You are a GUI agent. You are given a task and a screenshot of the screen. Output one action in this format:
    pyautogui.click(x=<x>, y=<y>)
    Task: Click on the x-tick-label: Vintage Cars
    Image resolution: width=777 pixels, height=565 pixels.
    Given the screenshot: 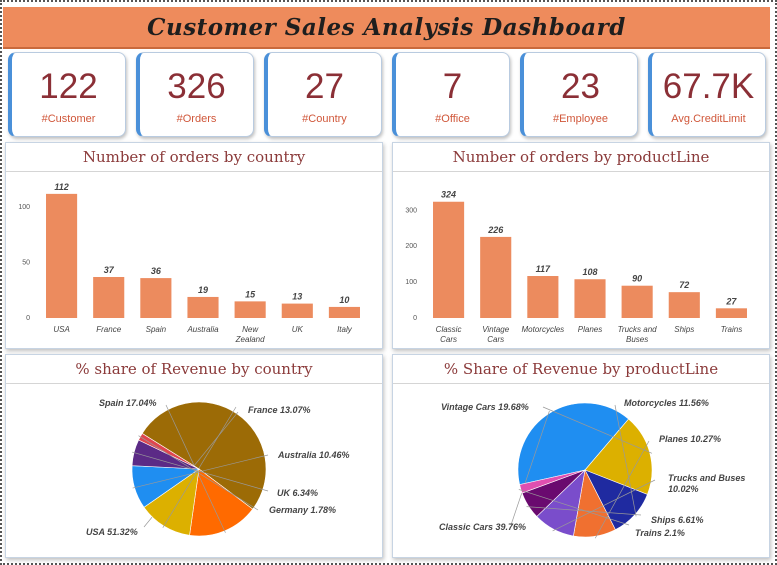 What is the action you would take?
    pyautogui.click(x=496, y=334)
    